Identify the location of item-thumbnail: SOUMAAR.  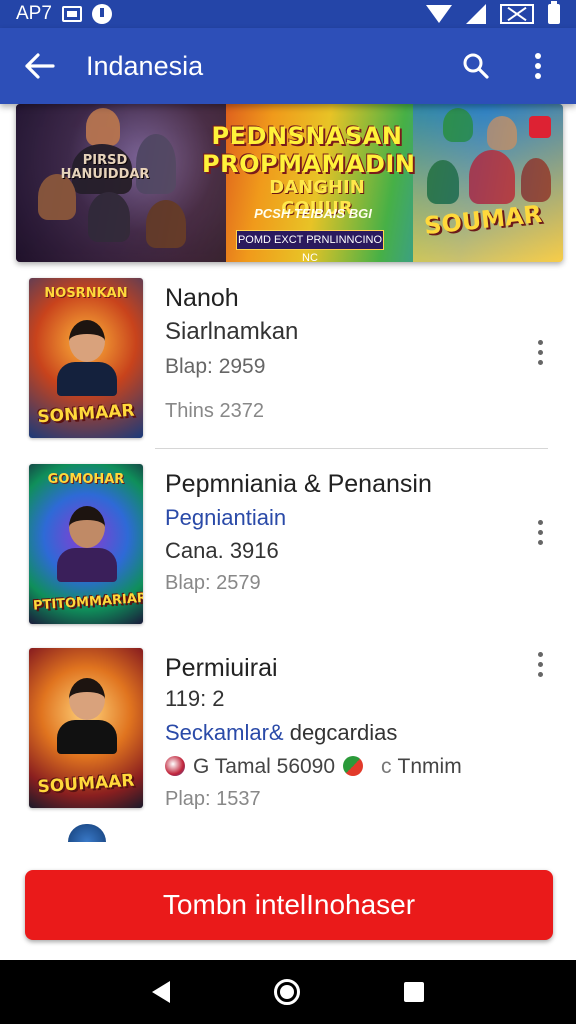
(86, 728).